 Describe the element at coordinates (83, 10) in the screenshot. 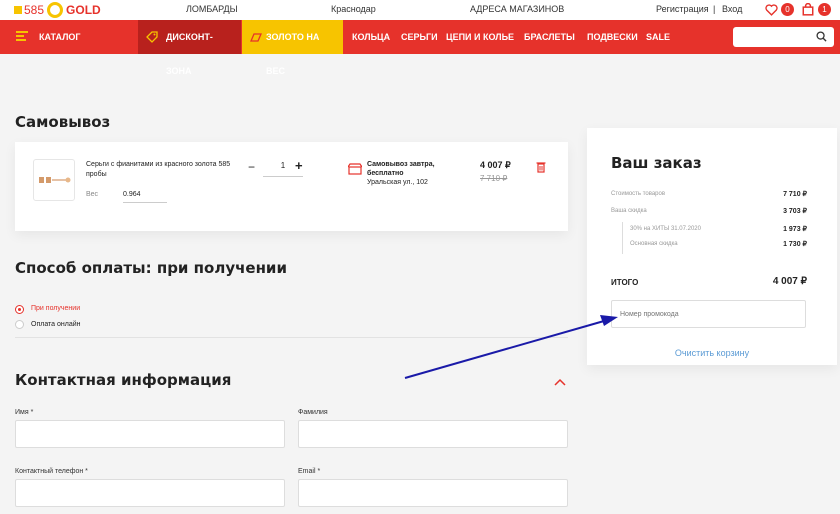

I see `logo-text: GOLD` at that location.